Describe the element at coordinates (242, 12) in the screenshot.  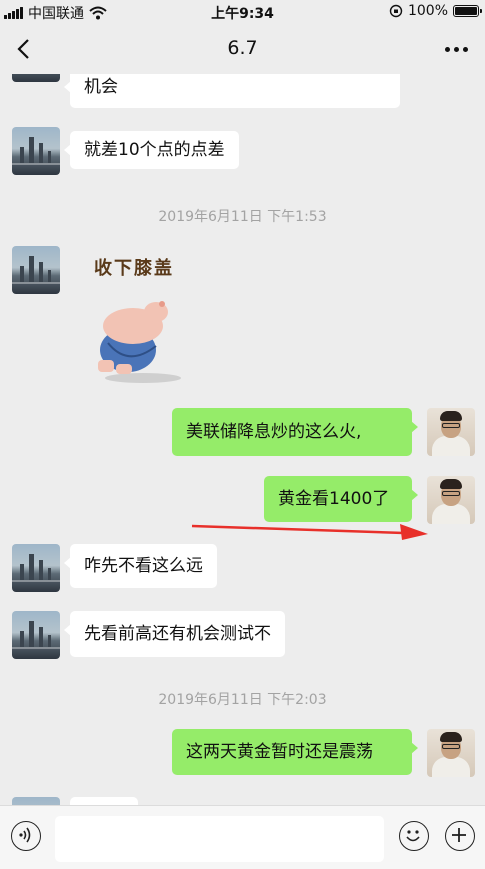
I see `status-bar: 中国联通 上午9:34 100%` at that location.